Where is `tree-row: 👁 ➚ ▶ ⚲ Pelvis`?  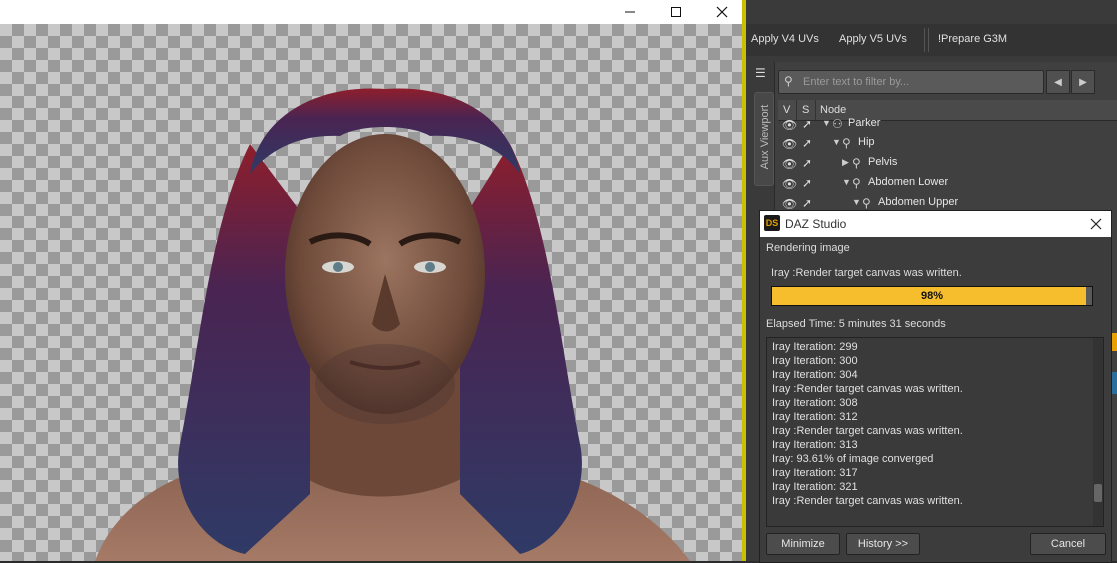 tree-row: 👁 ➚ ▶ ⚲ Pelvis is located at coordinates (947, 163).